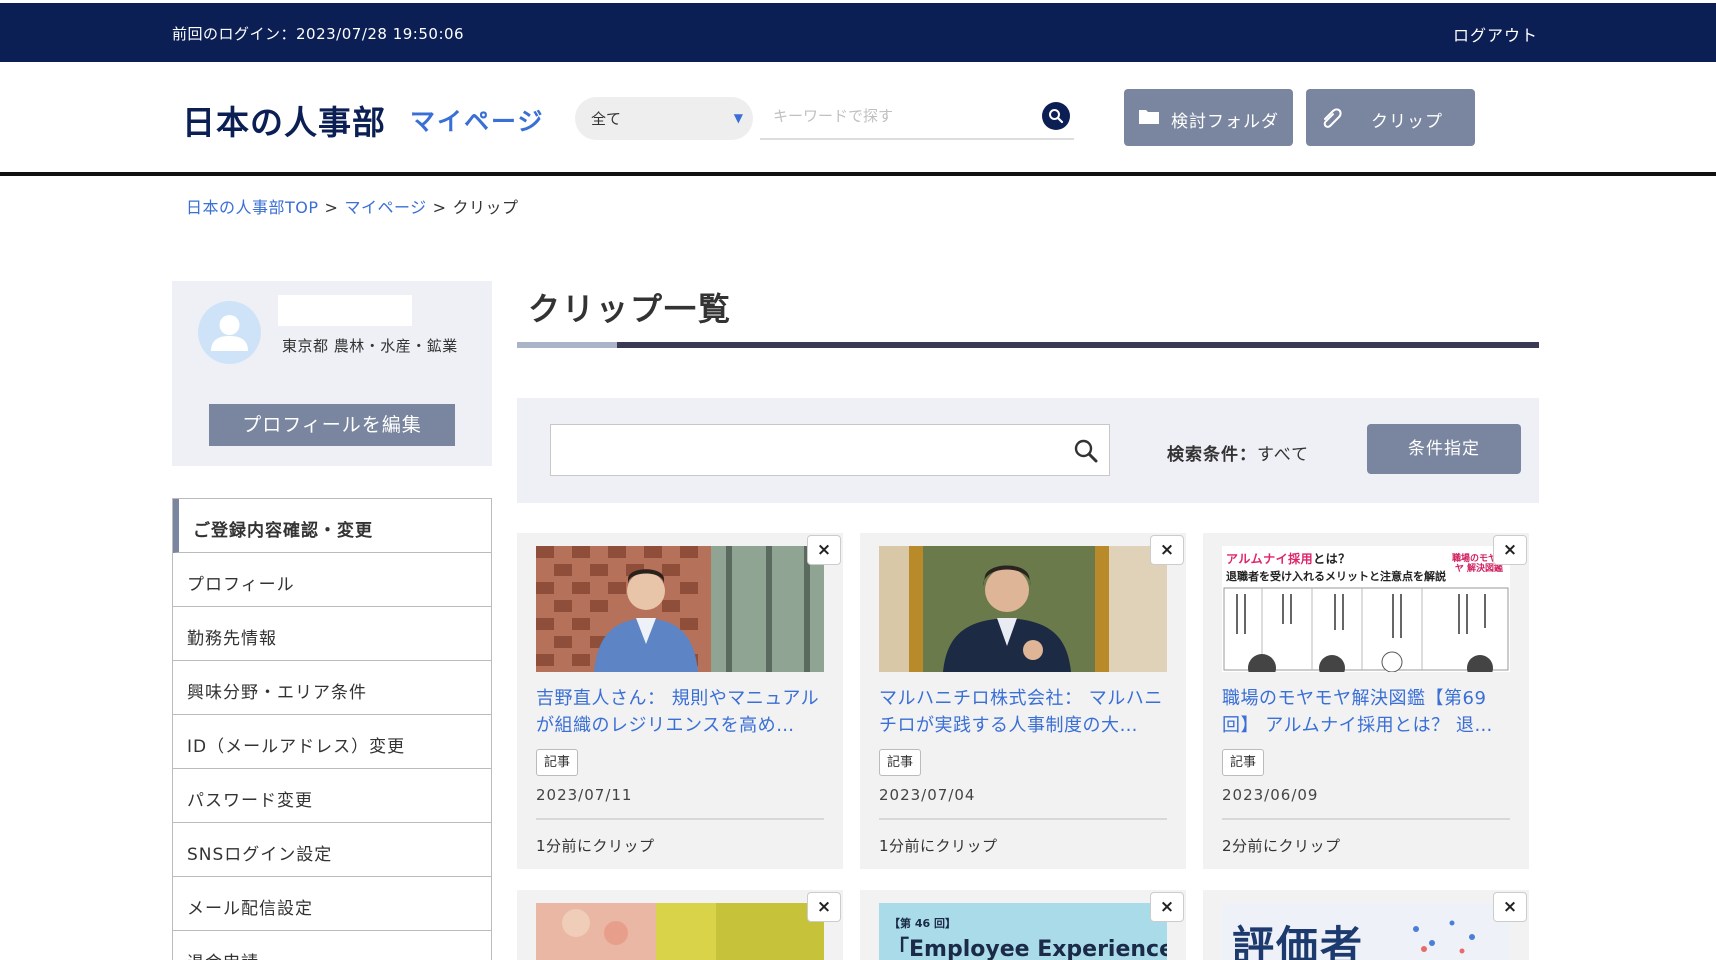  What do you see at coordinates (477, 120) in the screenshot?
I see `mypage-logo: マイページ` at bounding box center [477, 120].